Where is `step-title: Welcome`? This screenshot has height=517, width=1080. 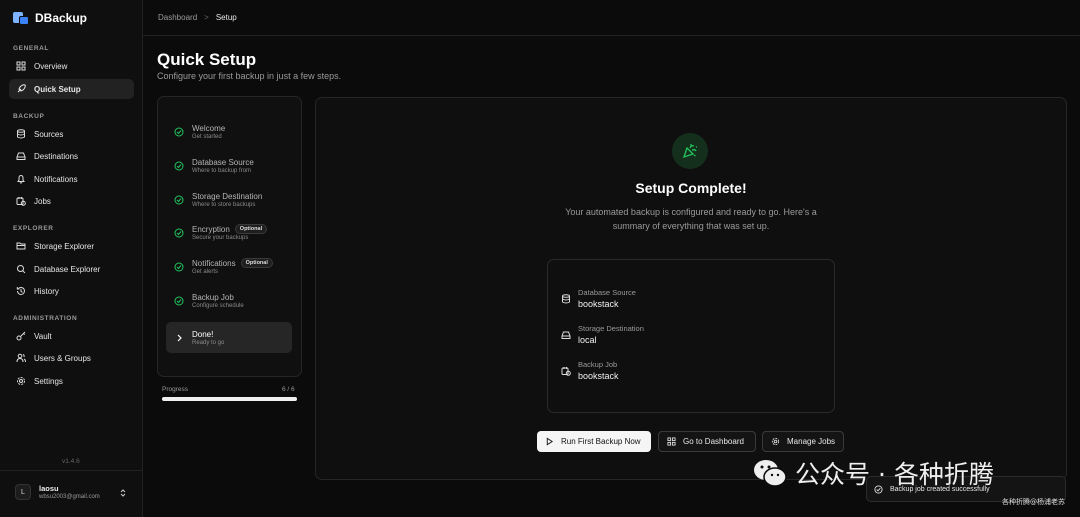
step-title: Welcome is located at coordinates (208, 128).